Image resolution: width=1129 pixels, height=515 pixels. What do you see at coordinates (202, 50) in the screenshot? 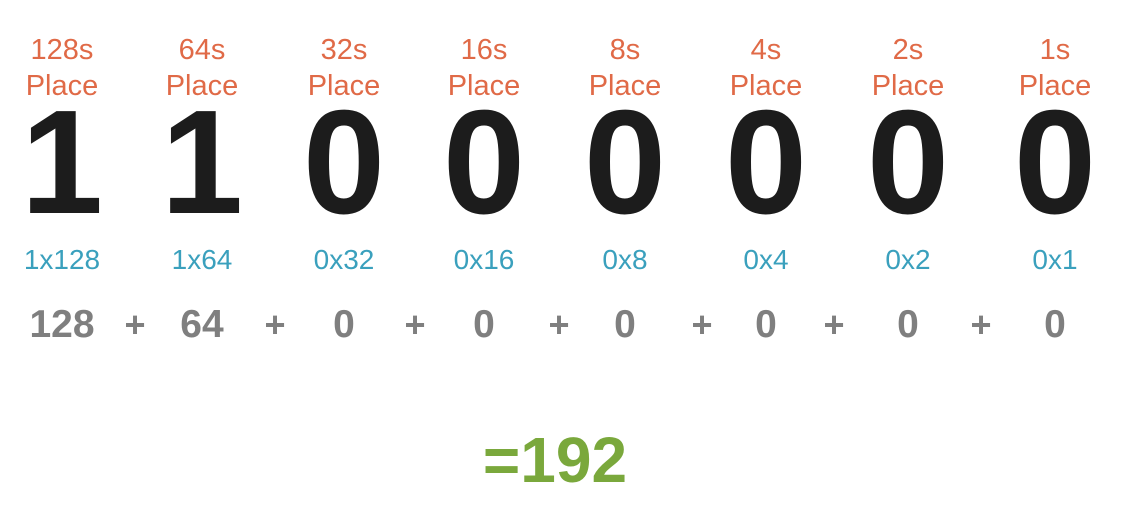
I see `place-value-label: 64s` at bounding box center [202, 50].